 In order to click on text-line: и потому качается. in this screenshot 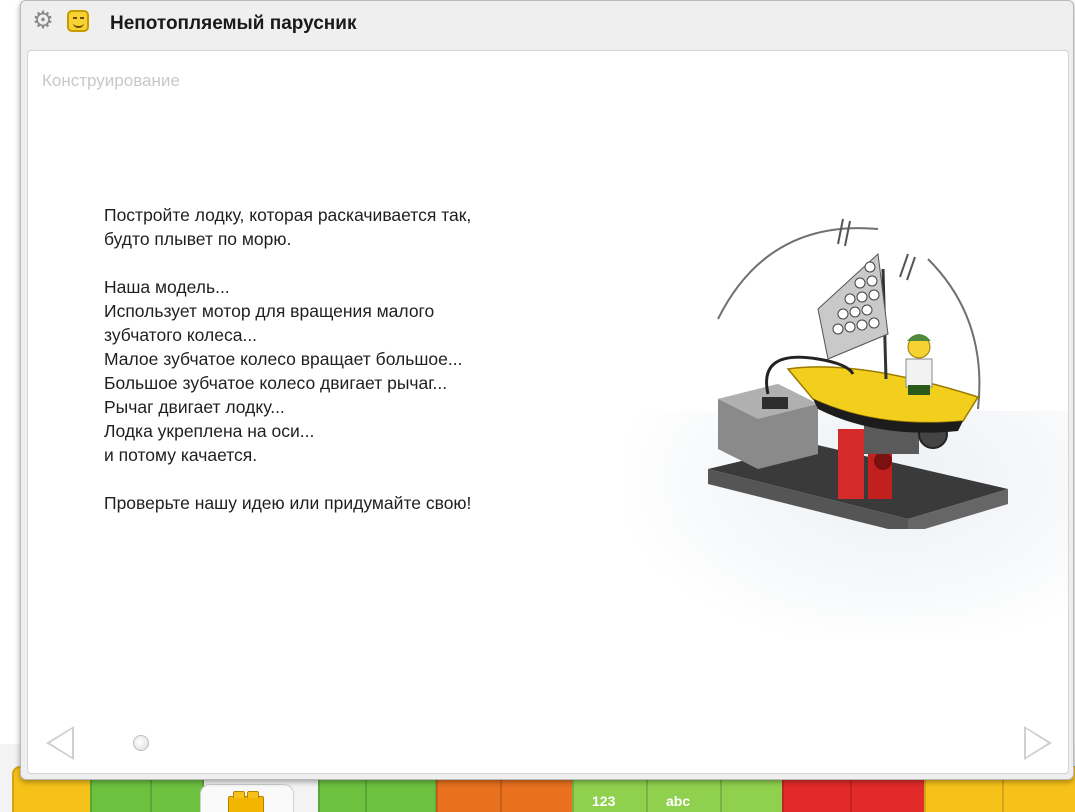, I will do `click(181, 455)`.